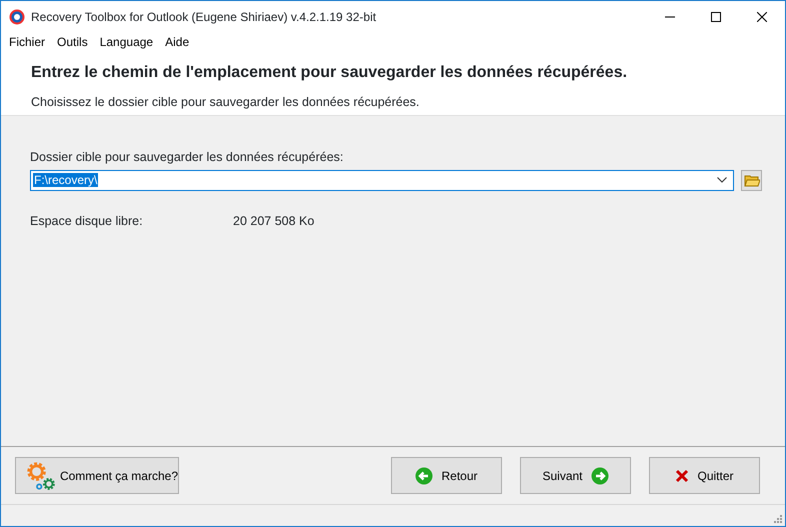  Describe the element at coordinates (97, 475) in the screenshot. I see `help-button: Comment ça marche?` at that location.